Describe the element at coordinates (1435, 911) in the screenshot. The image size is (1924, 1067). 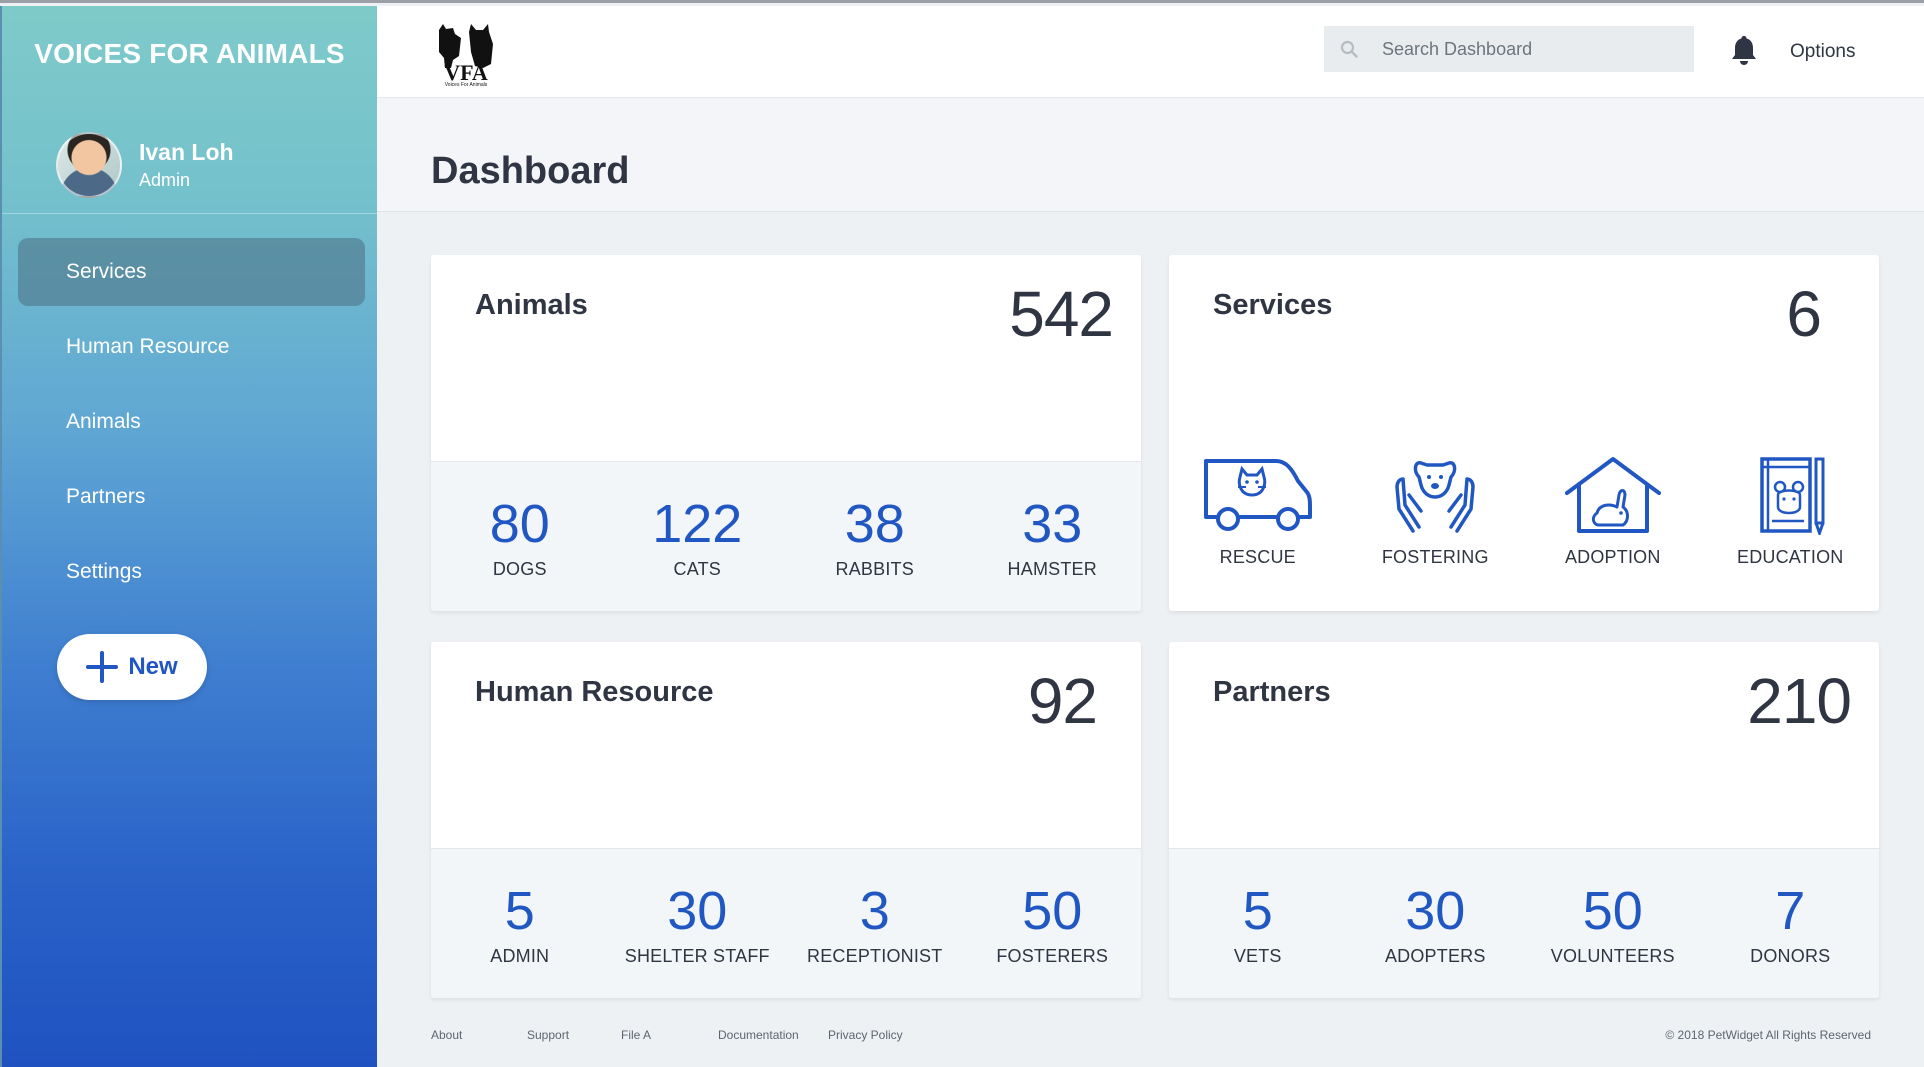
I see `stat-value: 30` at that location.